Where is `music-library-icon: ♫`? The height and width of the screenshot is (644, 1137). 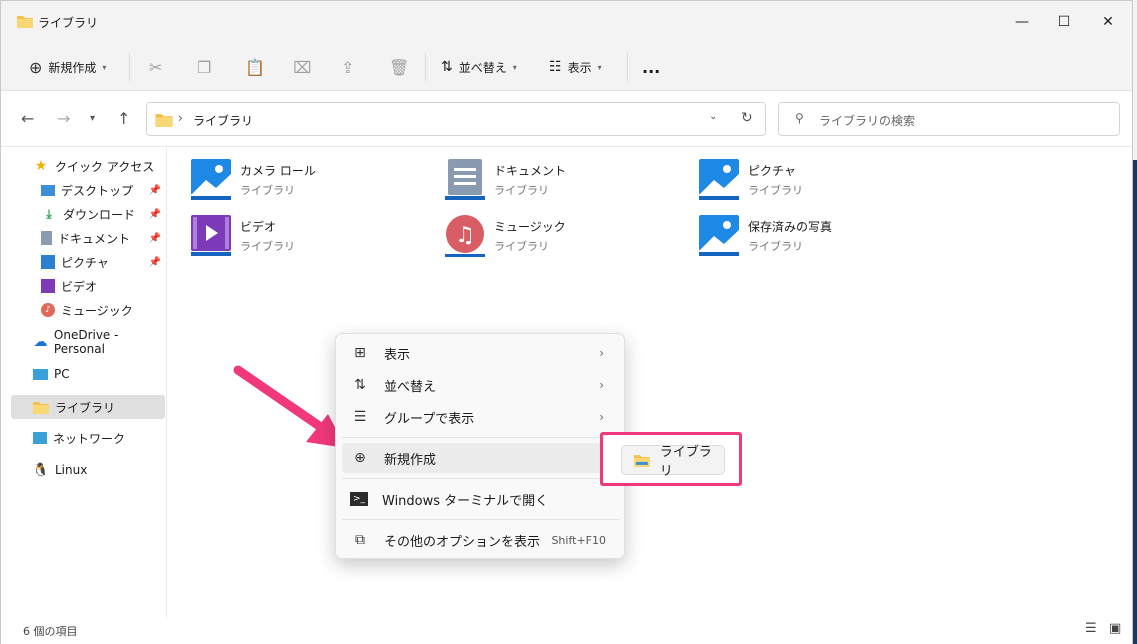
music-library-icon: ♫ is located at coordinates (465, 236).